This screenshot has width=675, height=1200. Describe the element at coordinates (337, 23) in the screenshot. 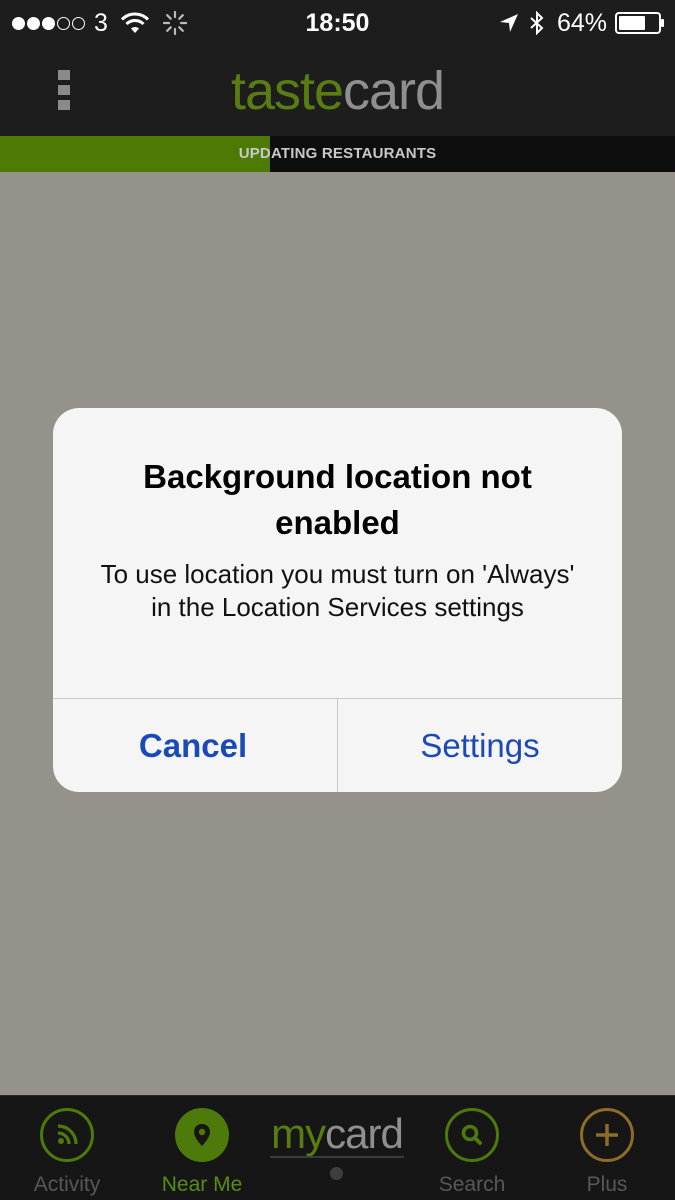

I see `status-bar: 3 18:50 64%` at that location.